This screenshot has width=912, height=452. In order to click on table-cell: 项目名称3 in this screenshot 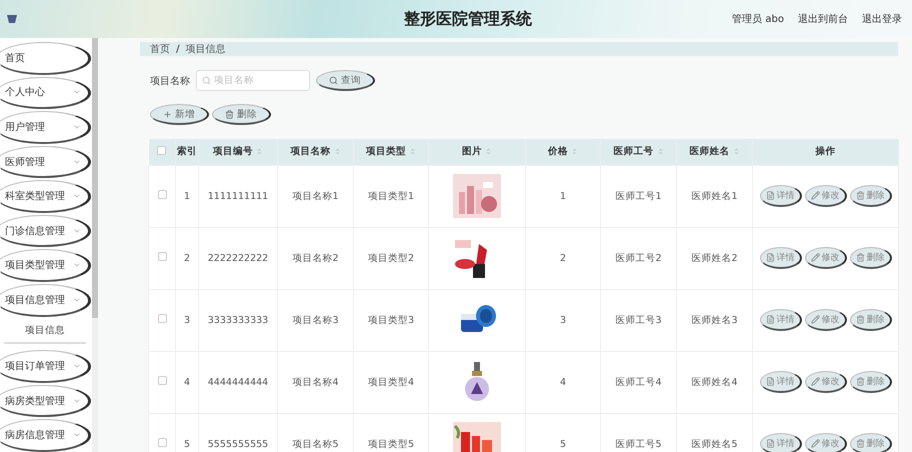, I will do `click(315, 320)`.